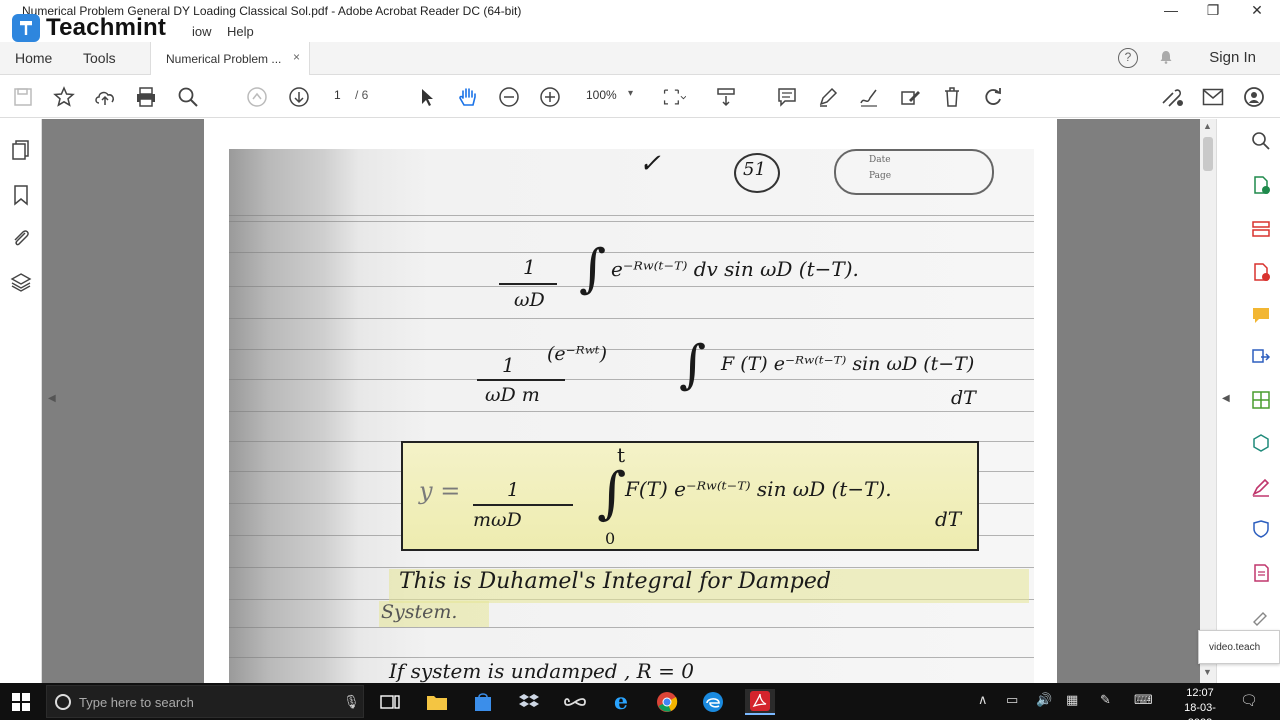 The image size is (1280, 720). Describe the element at coordinates (1239, 647) in the screenshot. I see `watermark-tooltip: video.teach` at that location.